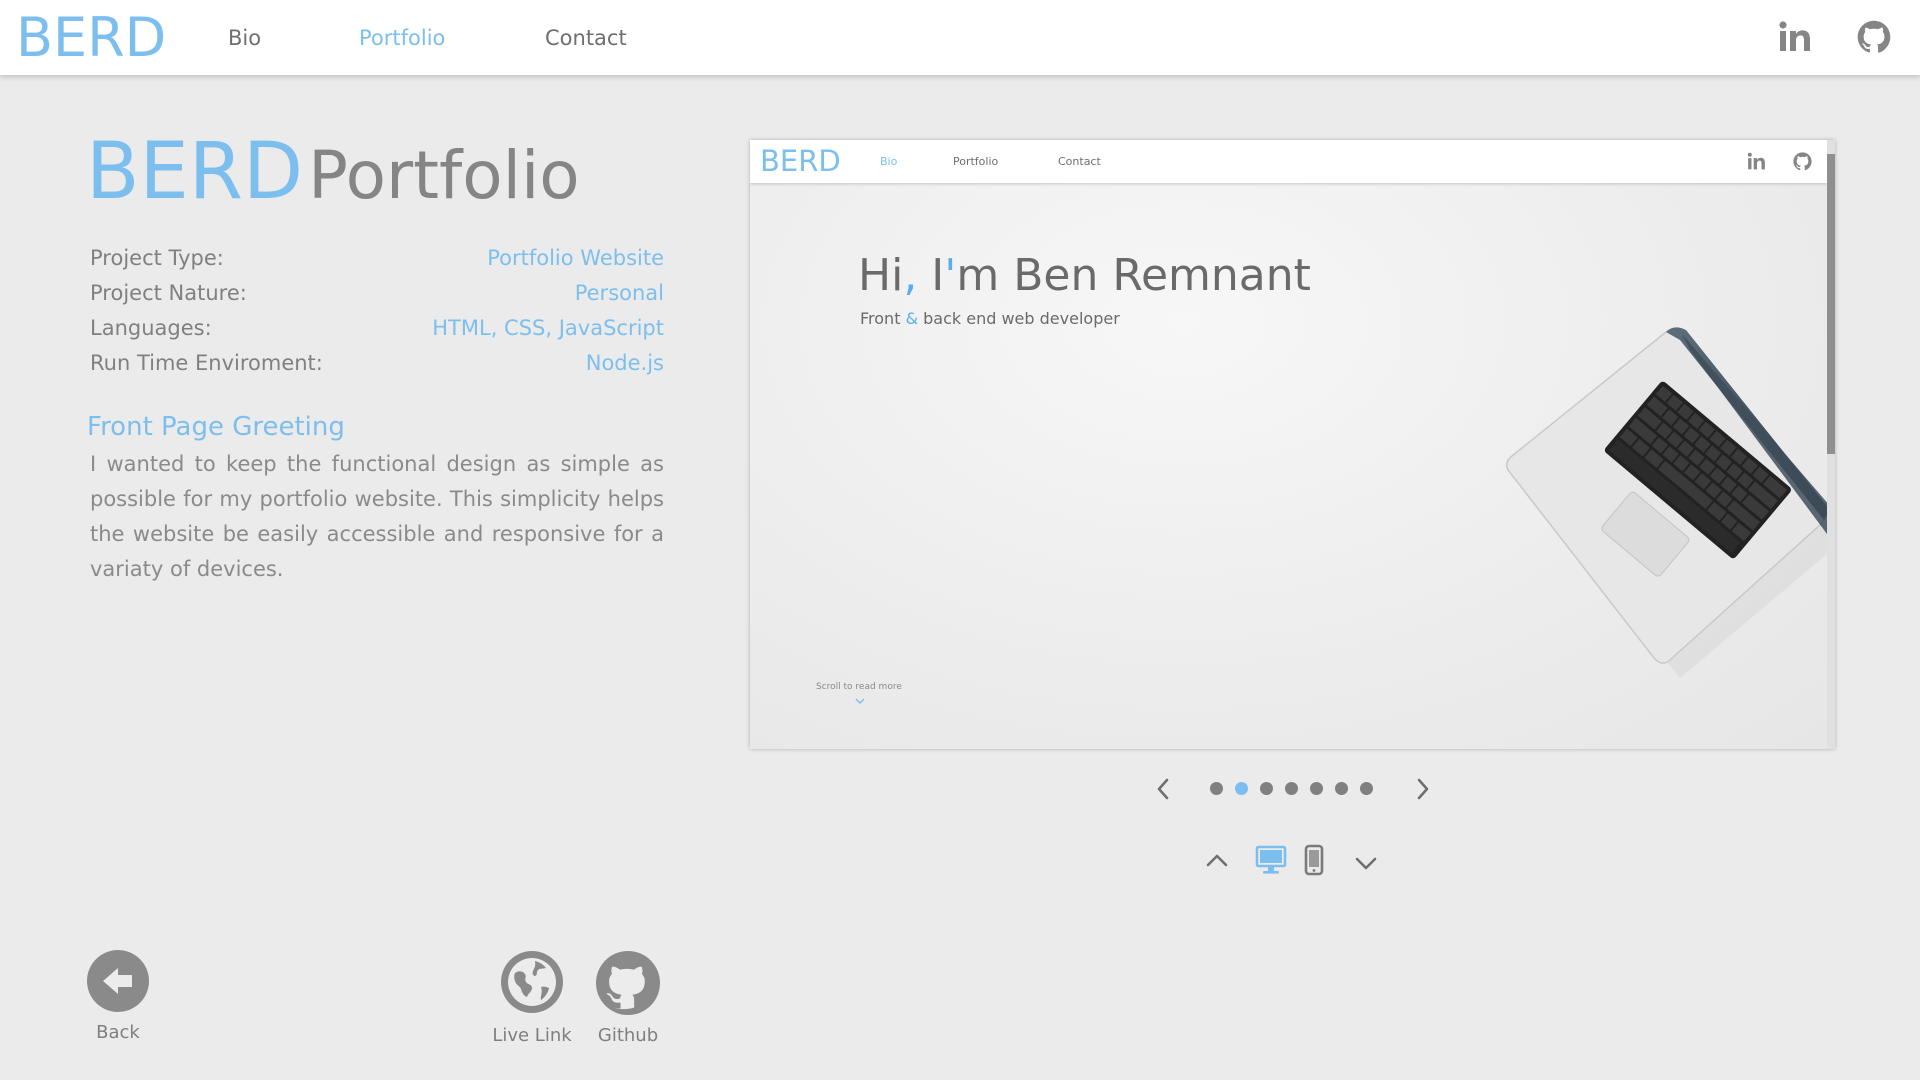  What do you see at coordinates (157, 257) in the screenshot?
I see `detail-label: Project Type:` at bounding box center [157, 257].